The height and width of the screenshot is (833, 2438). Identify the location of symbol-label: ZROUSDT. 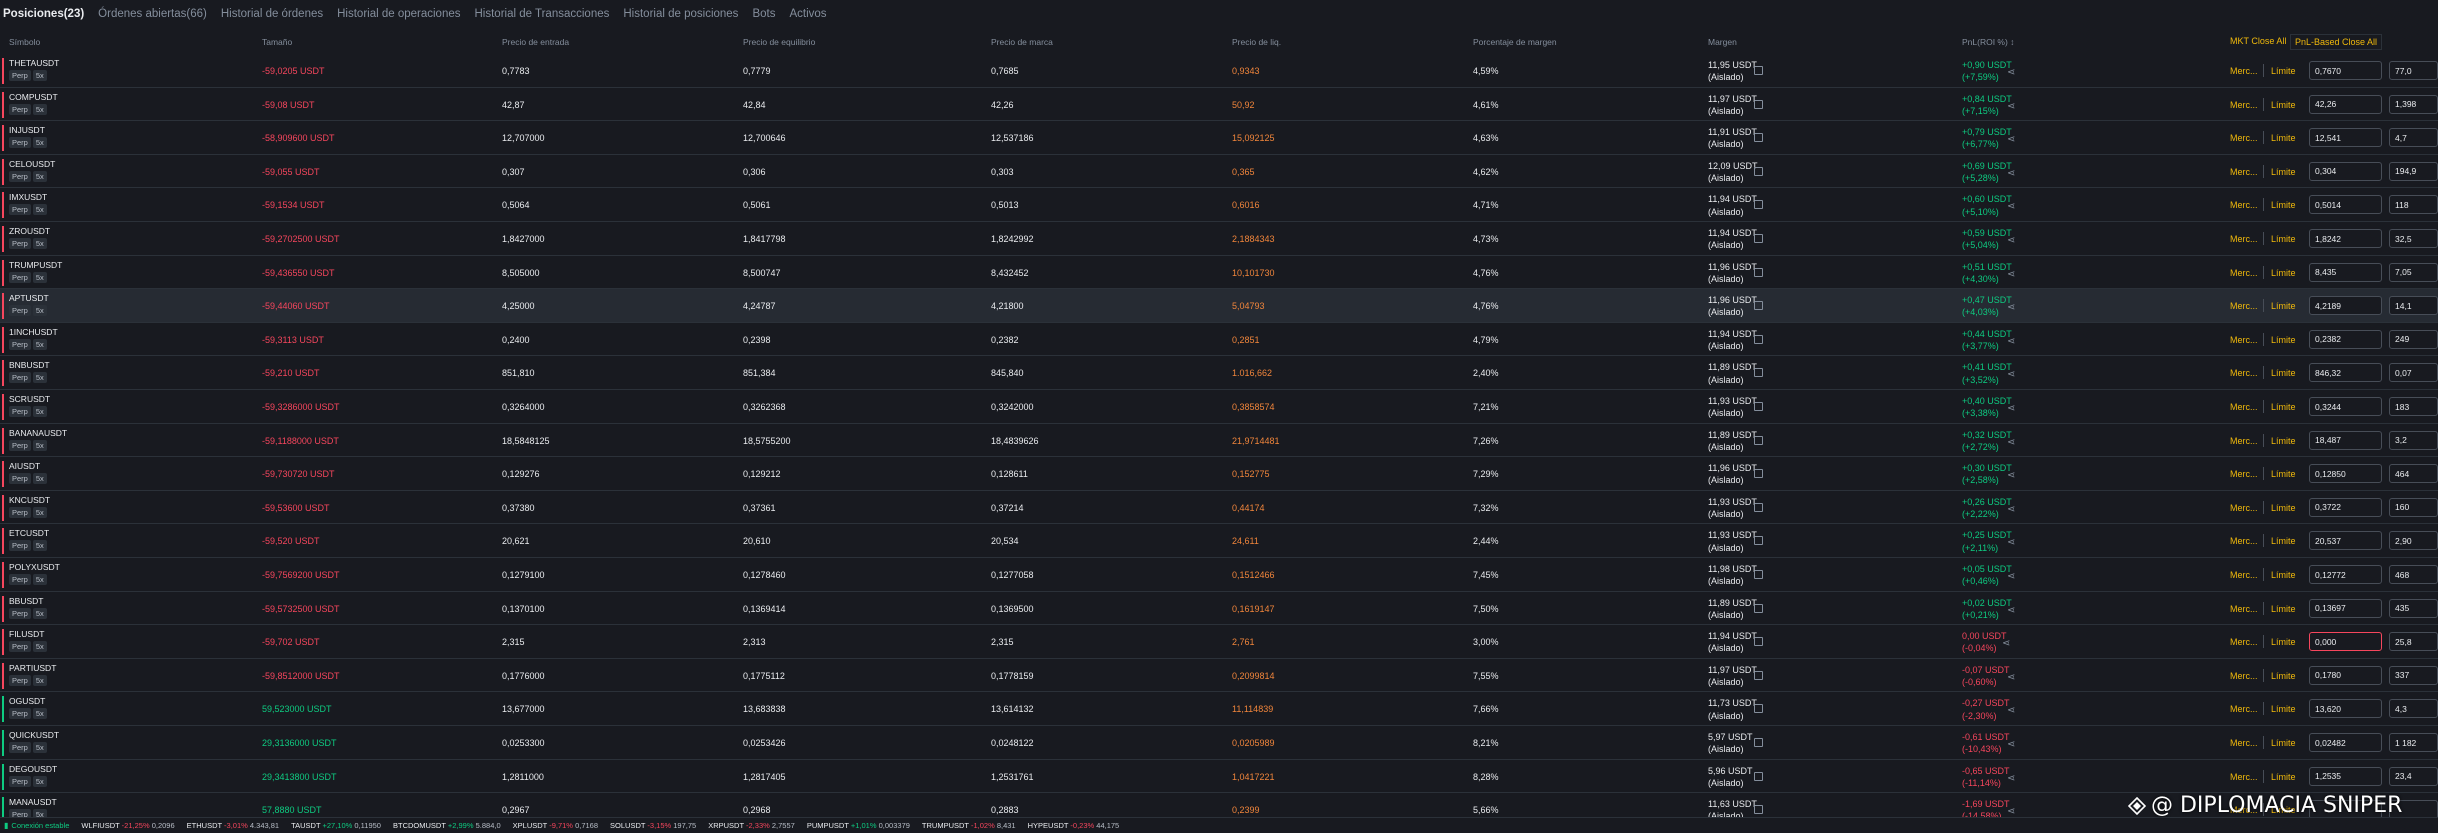
(29, 231).